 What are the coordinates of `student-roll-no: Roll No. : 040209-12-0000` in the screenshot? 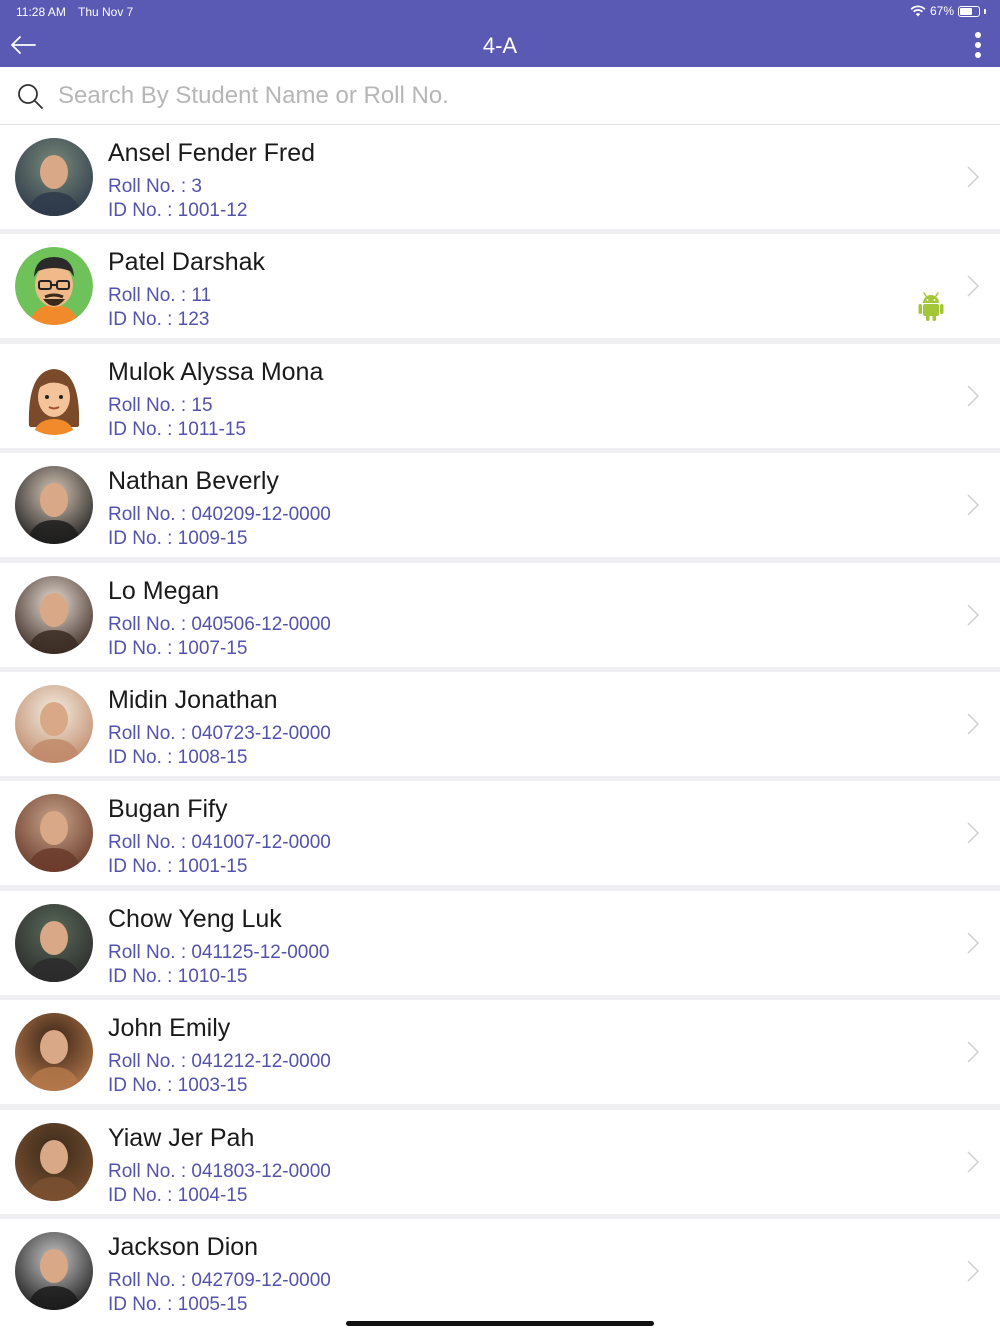 It's located at (219, 515).